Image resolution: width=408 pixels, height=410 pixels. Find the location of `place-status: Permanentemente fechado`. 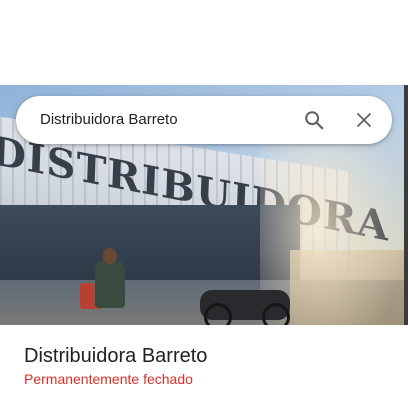

place-status: Permanentemente fechado is located at coordinates (108, 379).